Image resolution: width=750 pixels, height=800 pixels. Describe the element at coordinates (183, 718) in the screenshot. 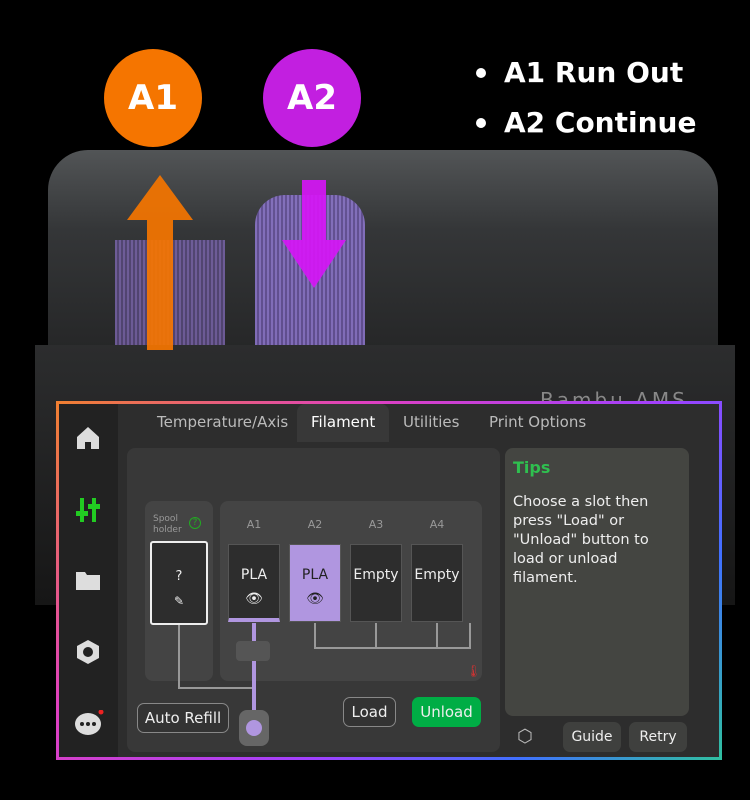

I see `auto-refill-button: Auto Refill` at that location.